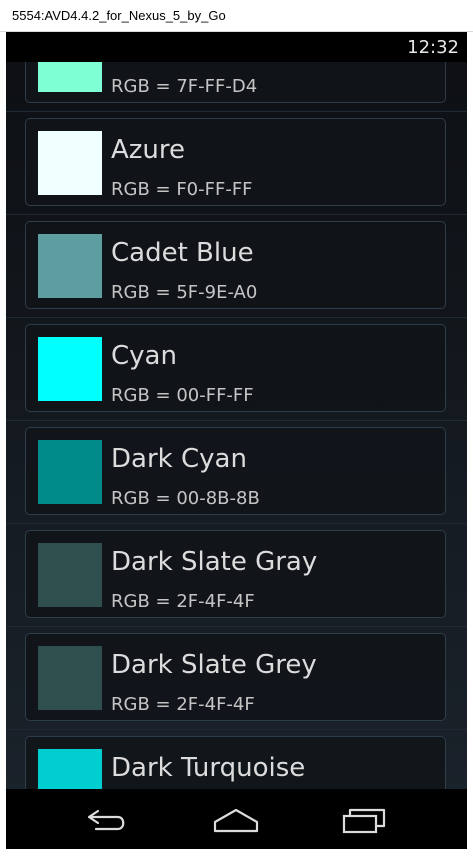  Describe the element at coordinates (214, 562) in the screenshot. I see `color-name: Dark Slate Gray` at that location.